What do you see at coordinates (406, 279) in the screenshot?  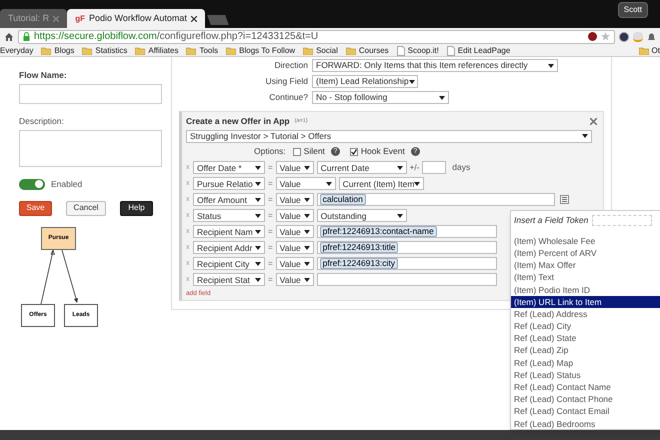 I see `value-field` at bounding box center [406, 279].